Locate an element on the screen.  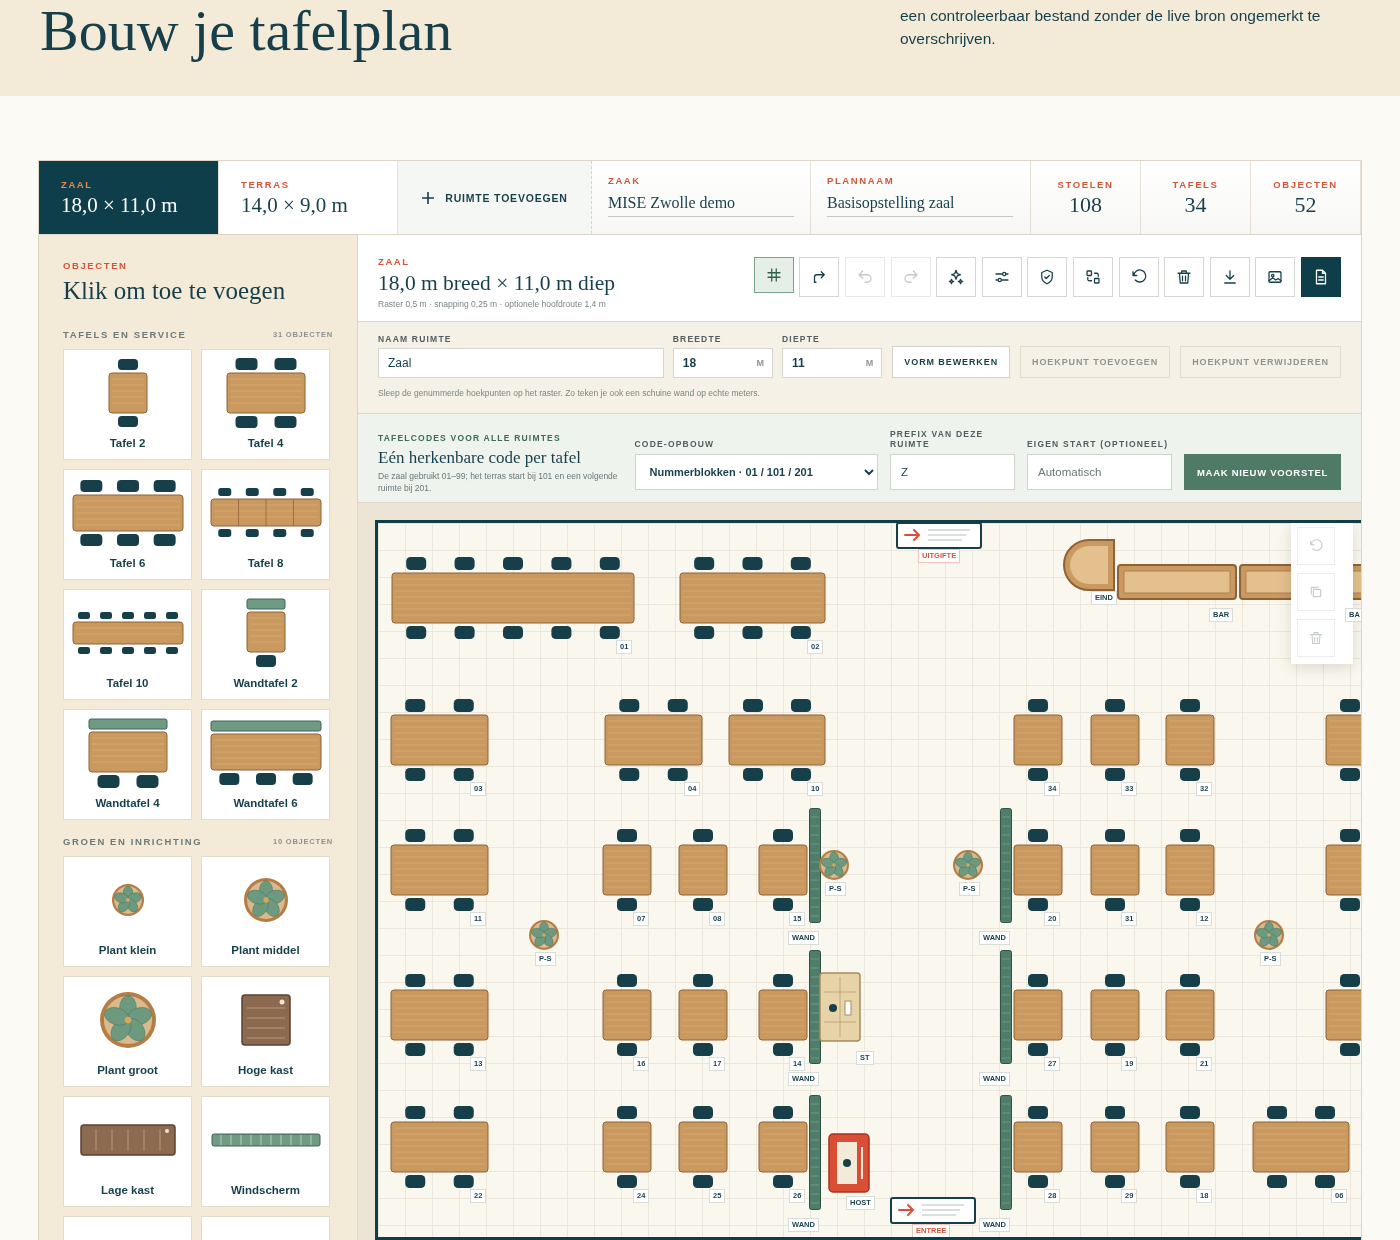
swap-icon is located at coordinates (1093, 277).